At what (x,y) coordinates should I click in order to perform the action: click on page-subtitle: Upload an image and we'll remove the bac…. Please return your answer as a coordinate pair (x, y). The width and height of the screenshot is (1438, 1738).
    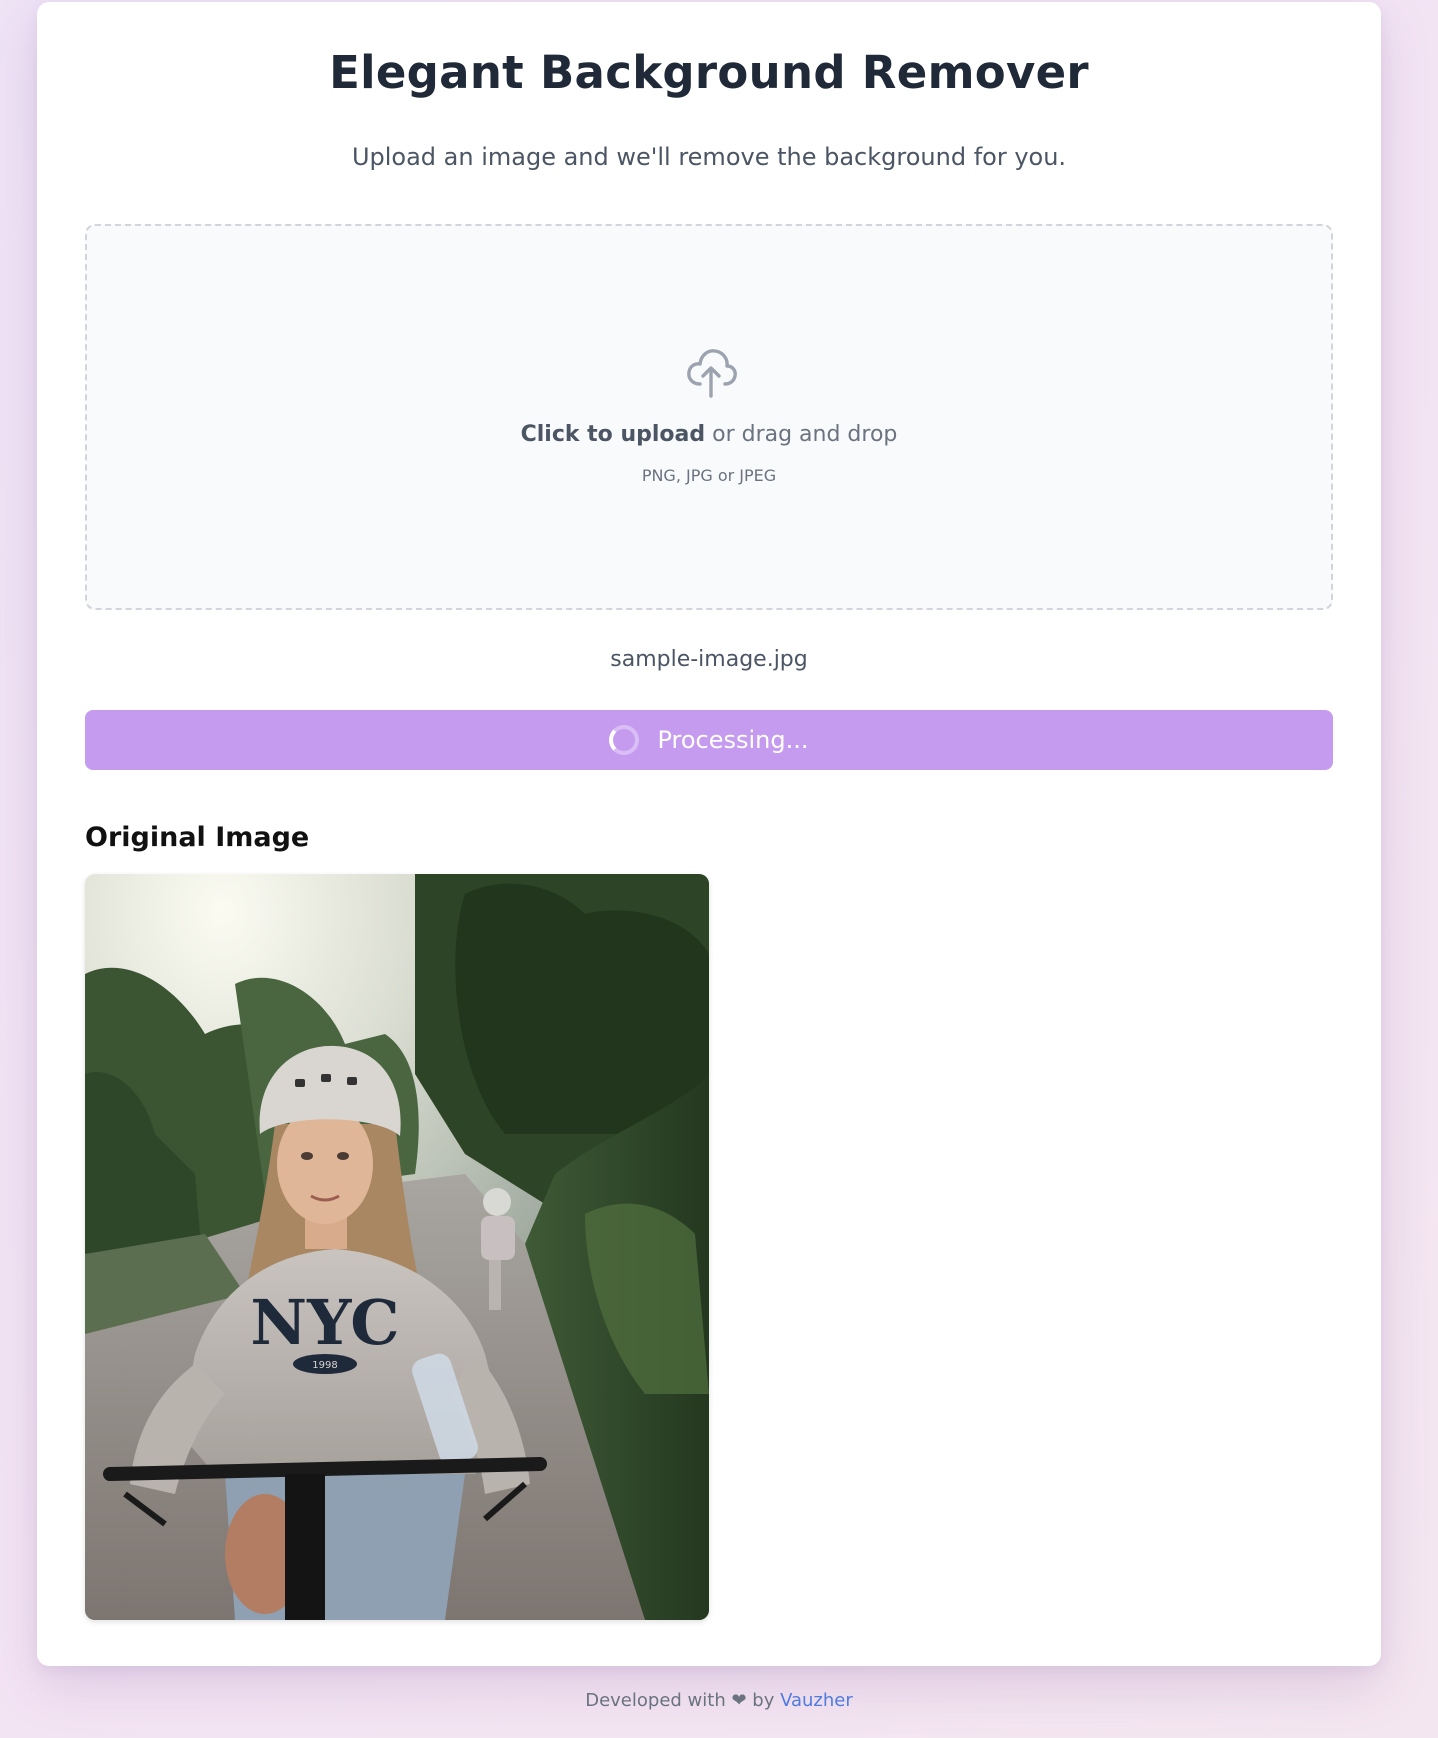
    Looking at the image, I should click on (709, 157).